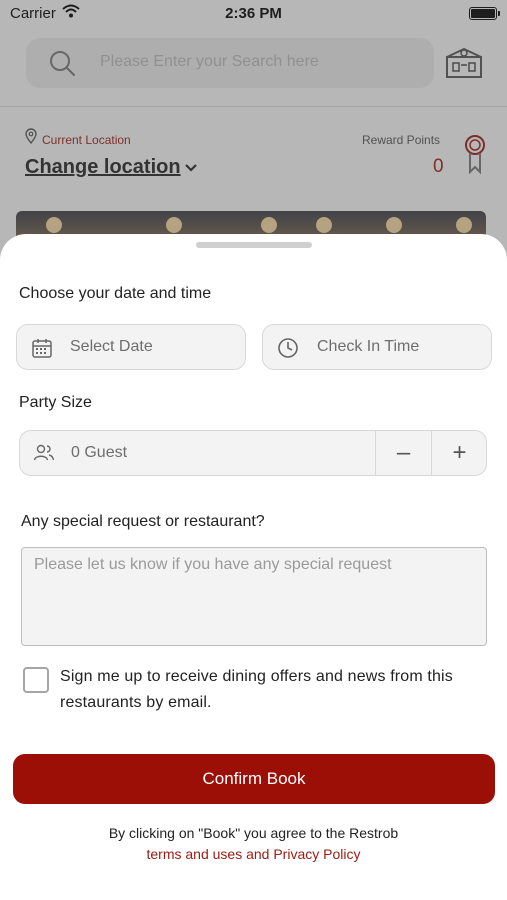  What do you see at coordinates (115, 293) in the screenshot?
I see `date-time-title: Choose your date and time` at bounding box center [115, 293].